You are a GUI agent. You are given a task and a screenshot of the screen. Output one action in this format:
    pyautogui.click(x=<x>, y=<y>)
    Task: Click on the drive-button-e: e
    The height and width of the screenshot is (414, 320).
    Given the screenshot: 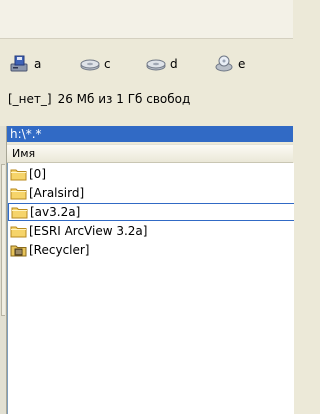 What is the action you would take?
    pyautogui.click(x=229, y=64)
    